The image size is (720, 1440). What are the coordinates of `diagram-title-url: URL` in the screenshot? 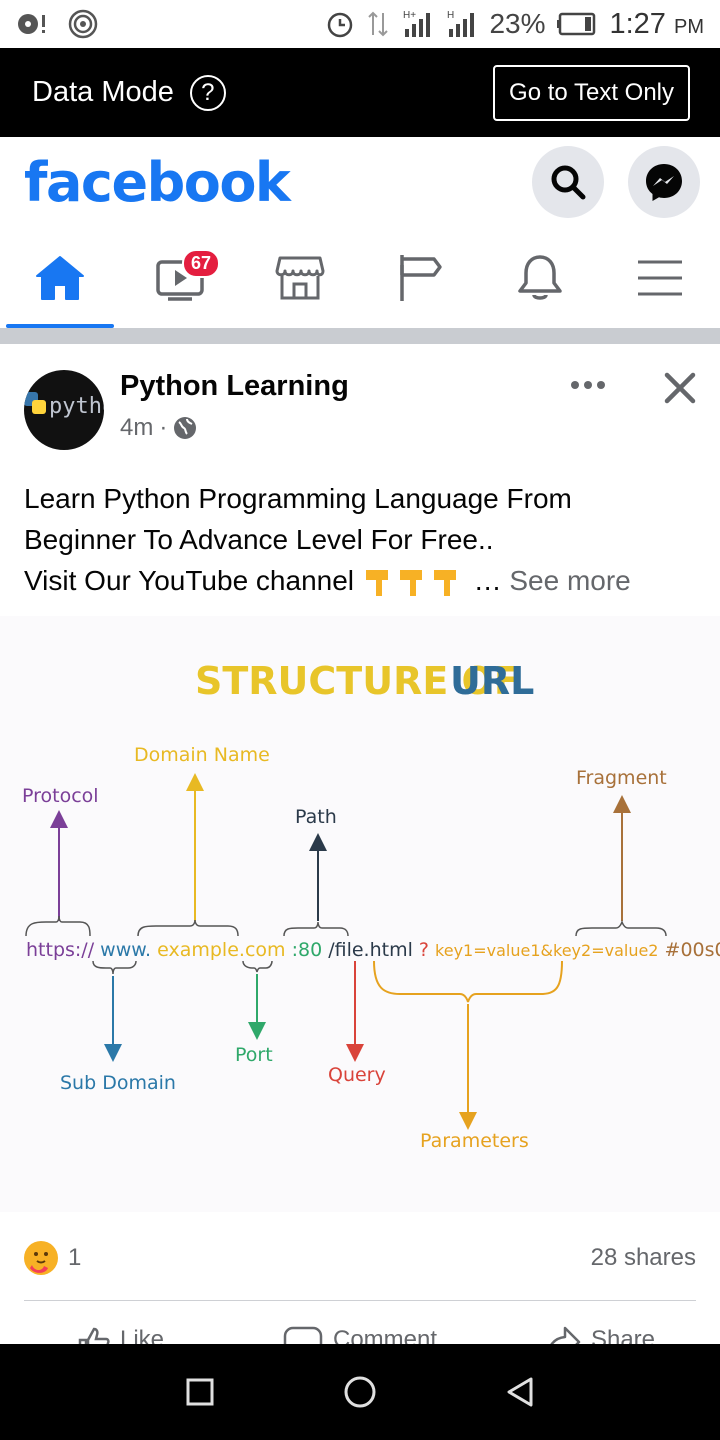 It's located at (492, 681).